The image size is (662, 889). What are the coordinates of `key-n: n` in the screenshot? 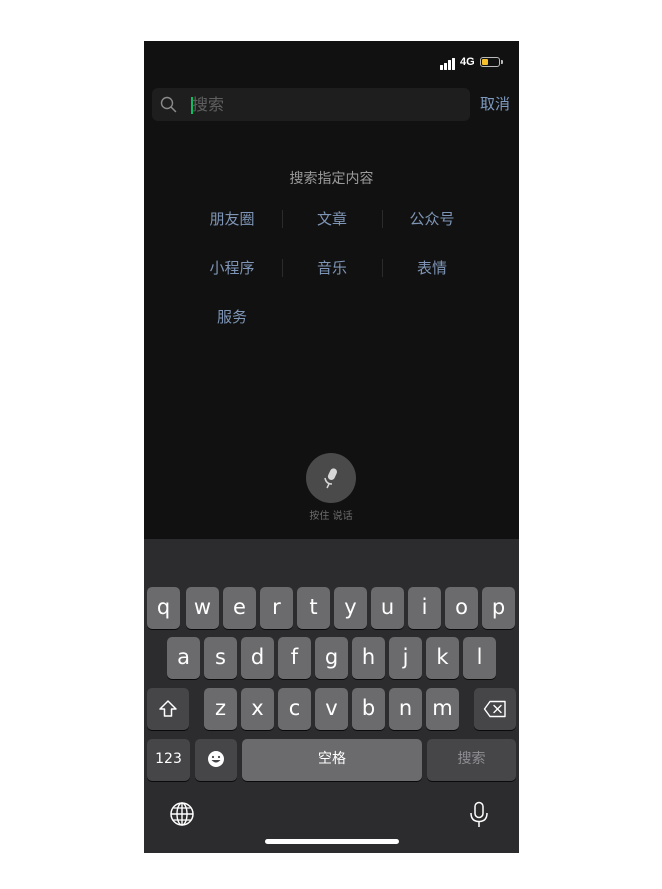 It's located at (405, 709).